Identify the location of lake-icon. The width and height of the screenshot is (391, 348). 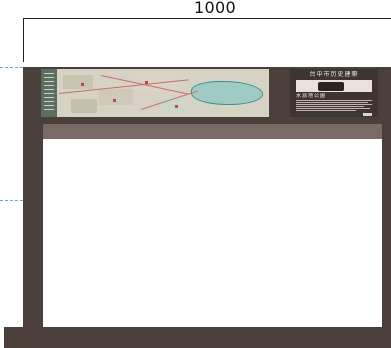
(227, 93).